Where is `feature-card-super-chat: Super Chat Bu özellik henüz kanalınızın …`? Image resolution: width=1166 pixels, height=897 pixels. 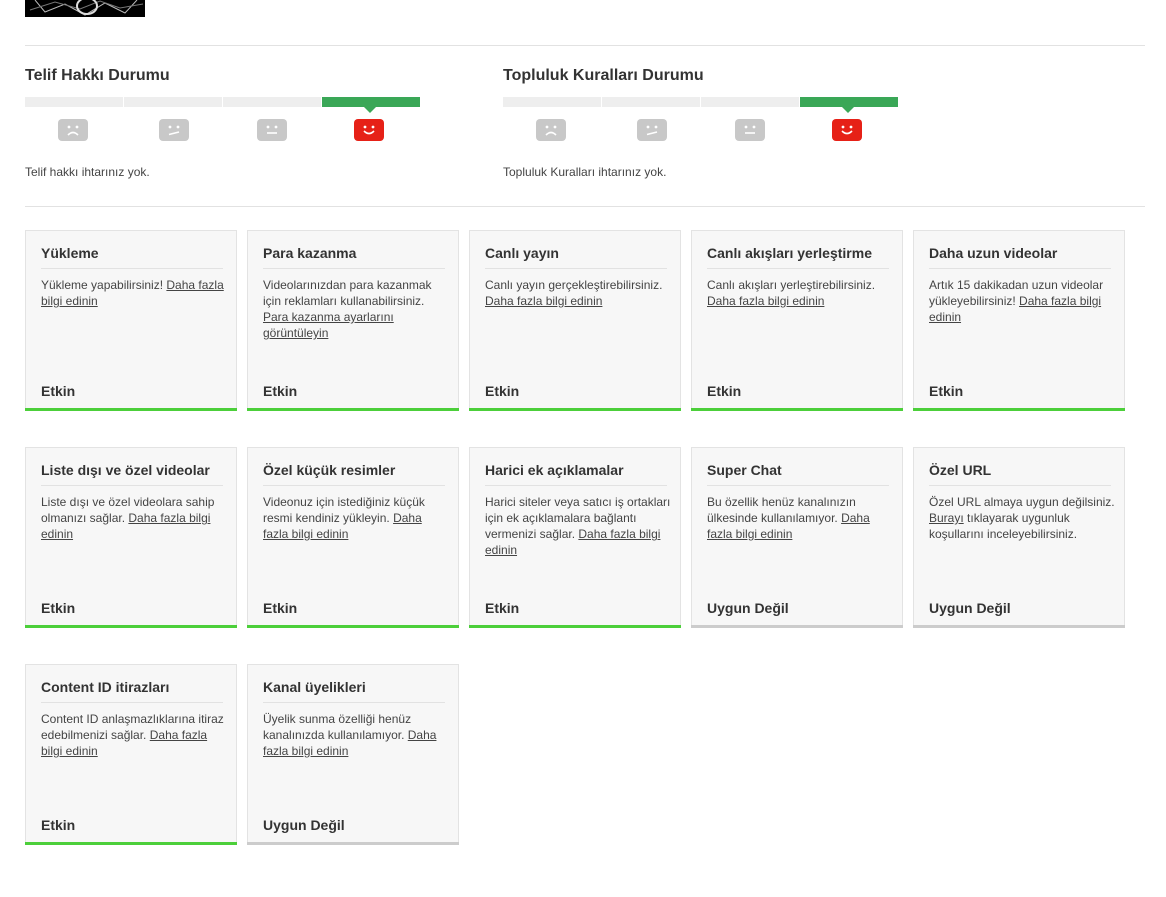 feature-card-super-chat: Super Chat Bu özellik henüz kanalınızın … is located at coordinates (797, 537).